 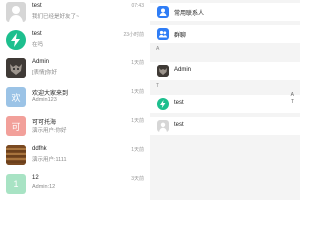 I want to click on chat-last-message: Admin:12, so click(x=44, y=187).